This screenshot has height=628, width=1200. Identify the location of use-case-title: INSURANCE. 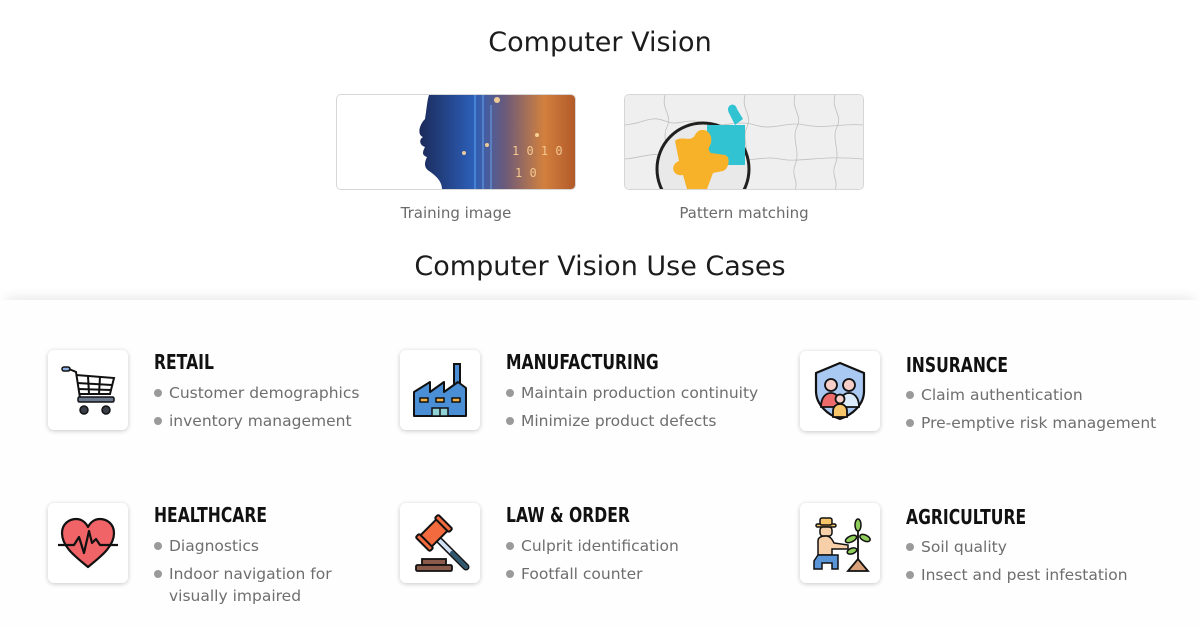
(957, 365).